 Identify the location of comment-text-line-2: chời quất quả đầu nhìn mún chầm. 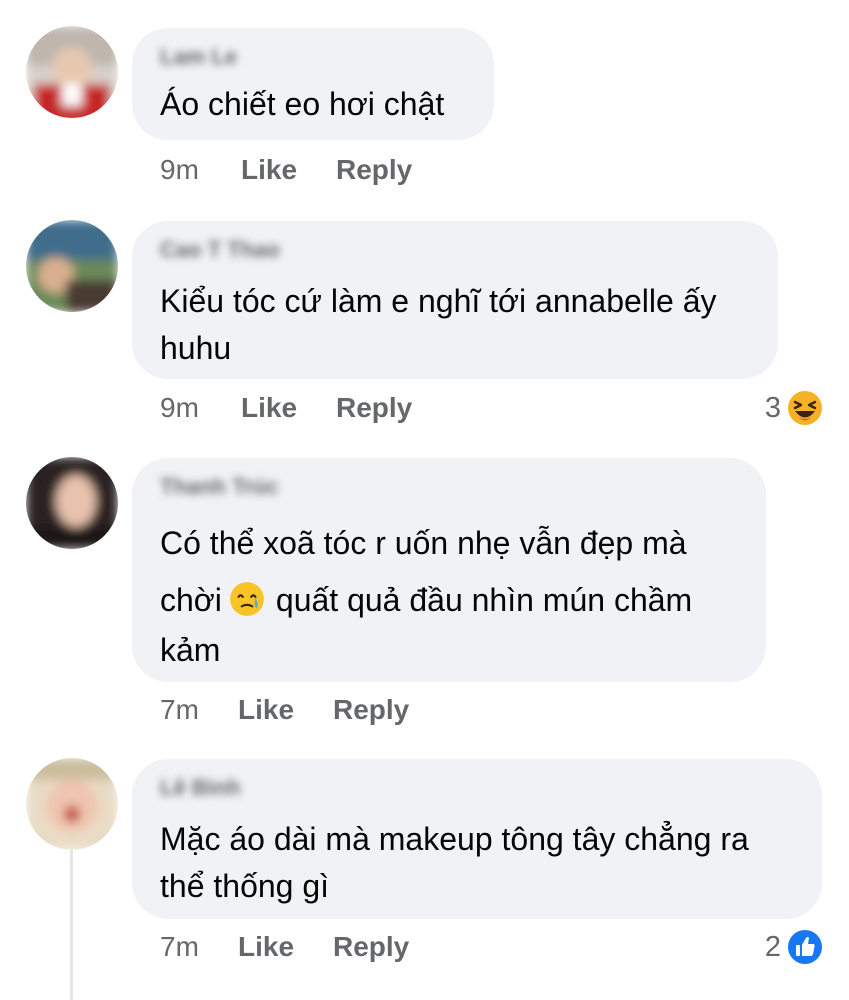
(426, 600).